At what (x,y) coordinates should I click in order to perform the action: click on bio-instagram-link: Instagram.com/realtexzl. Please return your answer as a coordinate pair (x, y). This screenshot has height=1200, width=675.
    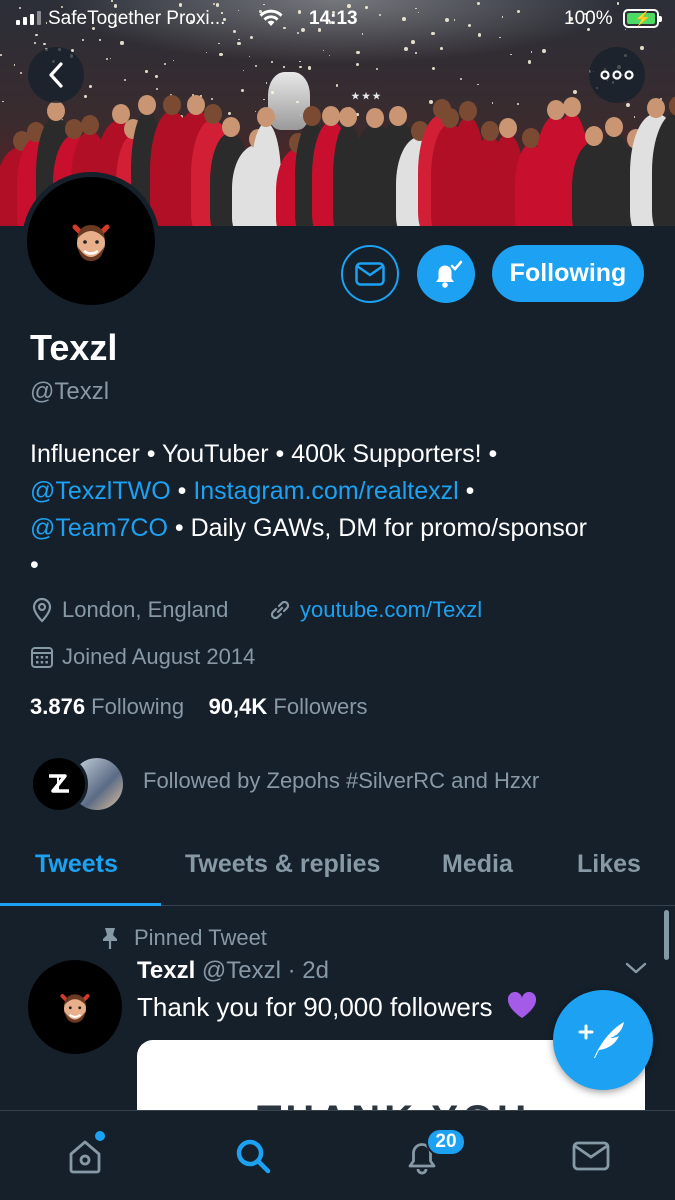
    Looking at the image, I should click on (325, 491).